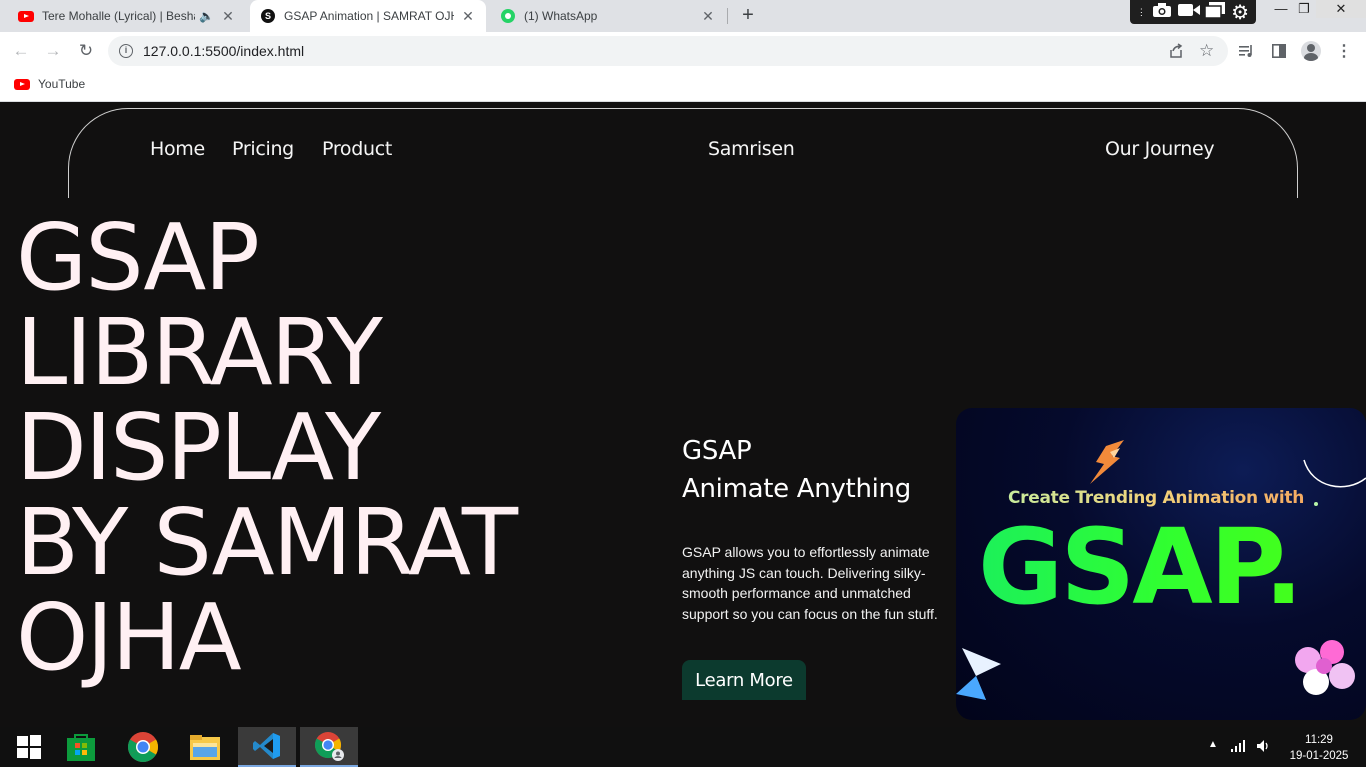 The height and width of the screenshot is (767, 1366). Describe the element at coordinates (205, 747) in the screenshot. I see `file-explorer-icon` at that location.